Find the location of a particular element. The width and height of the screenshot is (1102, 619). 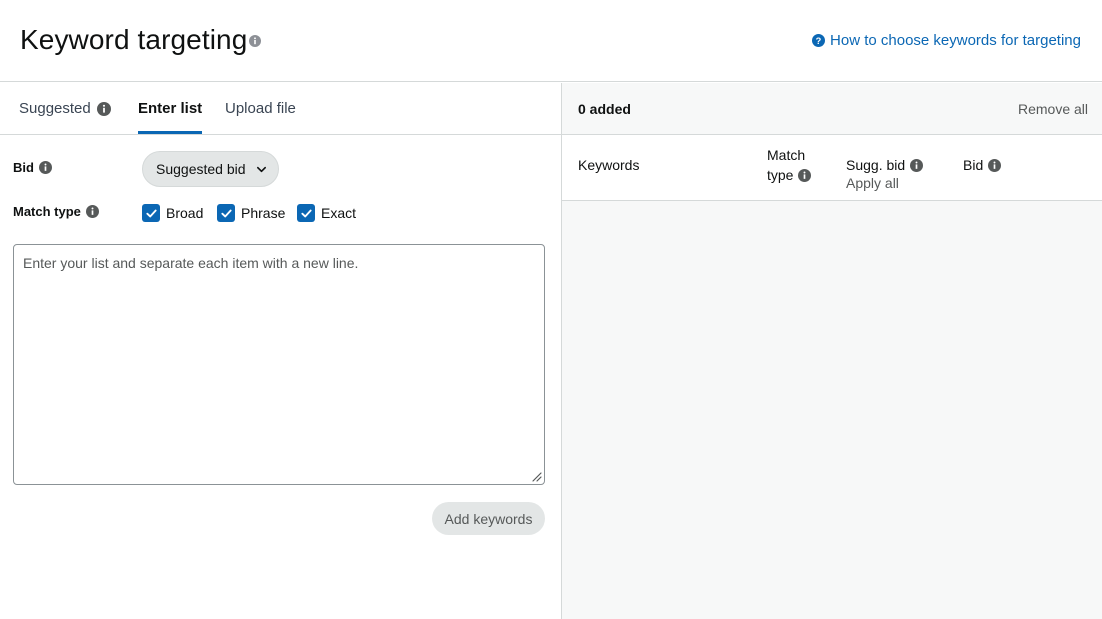

tab-upload-file: Upload file is located at coordinates (260, 108).